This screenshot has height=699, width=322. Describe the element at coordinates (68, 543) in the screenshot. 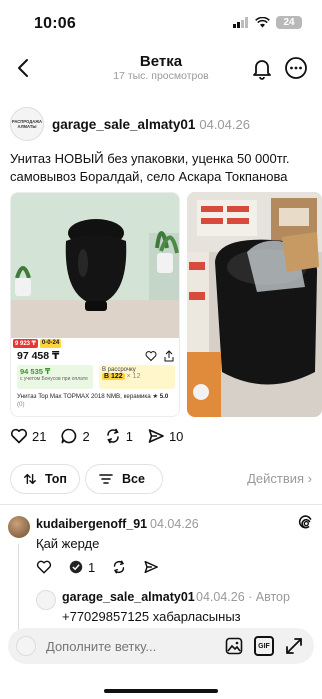

I see `comment-text: Қай жерде` at that location.